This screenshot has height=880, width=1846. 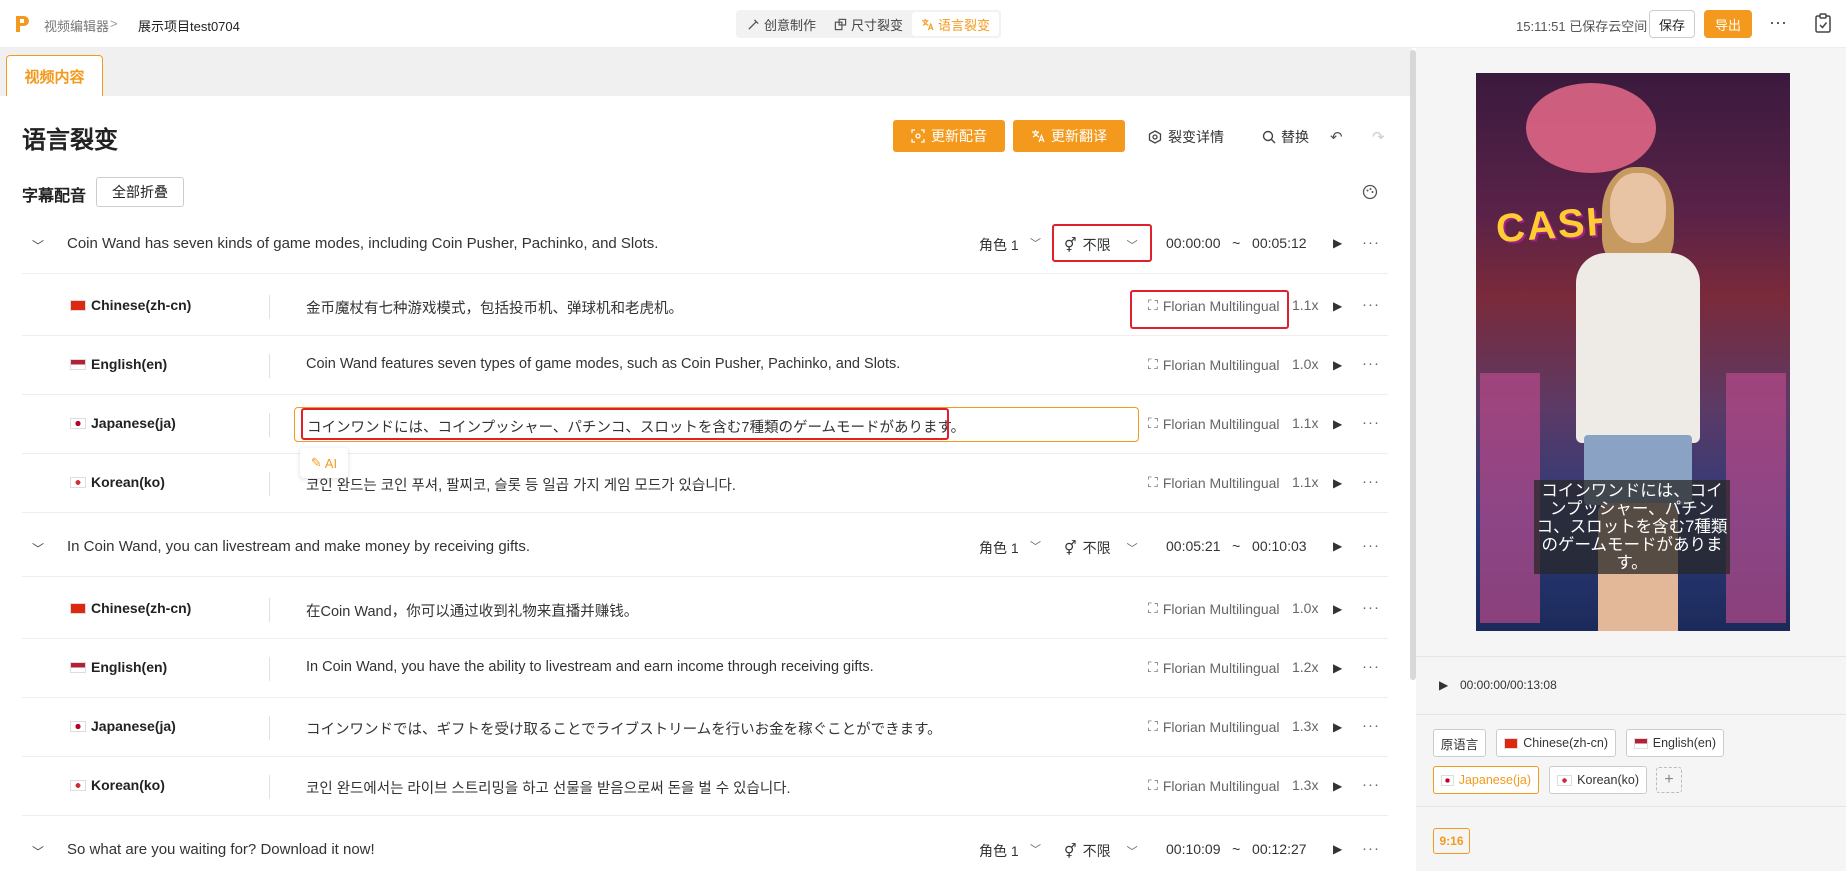 What do you see at coordinates (1305, 667) in the screenshot?
I see `speed-value: 1.2x` at bounding box center [1305, 667].